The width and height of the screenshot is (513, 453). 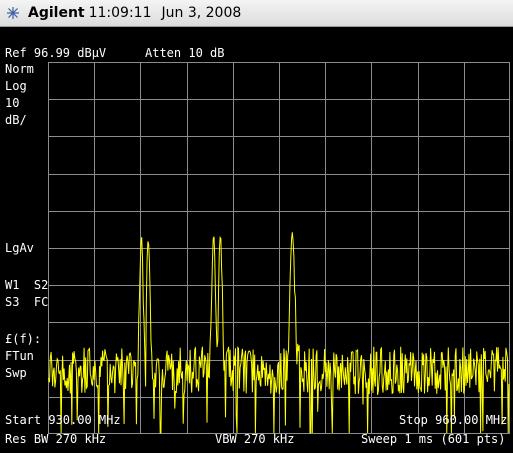 What do you see at coordinates (433, 439) in the screenshot?
I see `sweep-time: Sweep 1 ms (601 pts)` at bounding box center [433, 439].